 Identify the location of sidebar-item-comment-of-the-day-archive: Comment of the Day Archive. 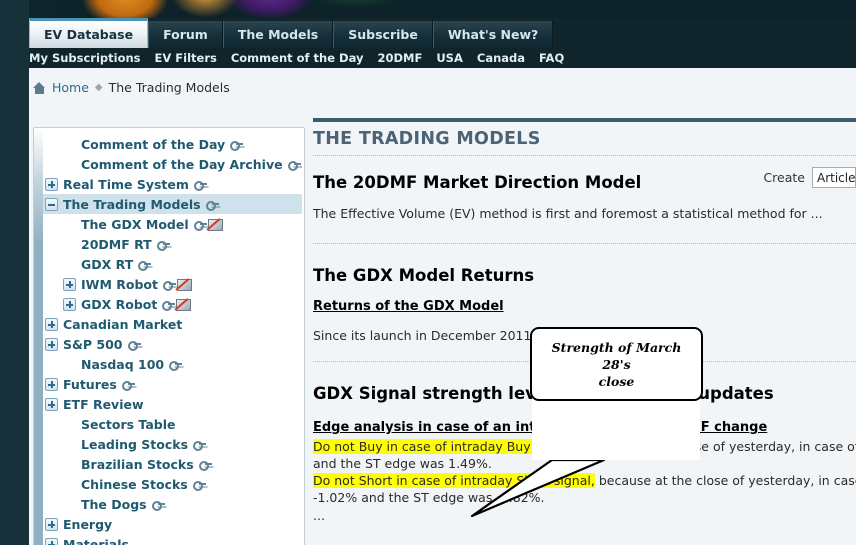
(172, 164).